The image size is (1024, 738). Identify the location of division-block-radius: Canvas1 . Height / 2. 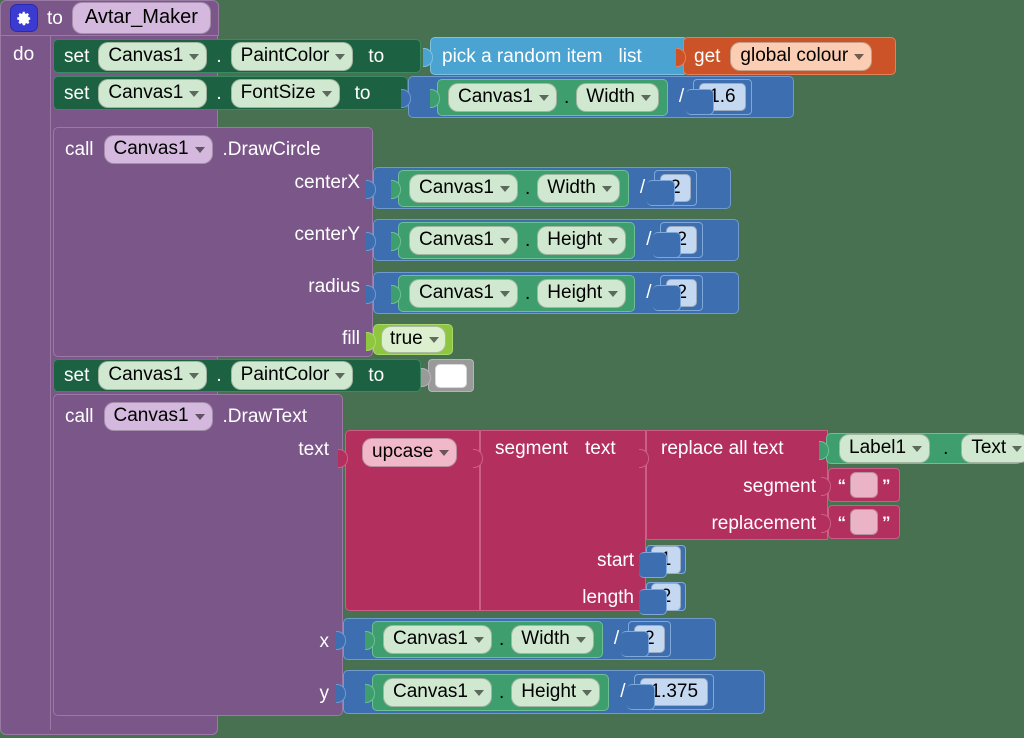
(552, 293).